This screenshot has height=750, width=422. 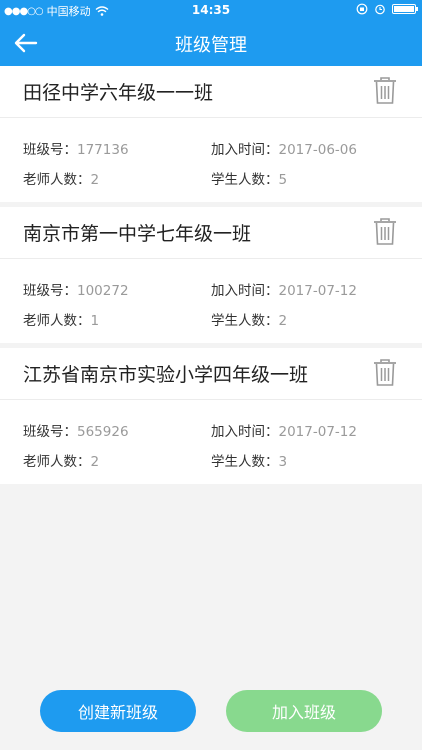 I want to click on top-bar: ●●●○○ 中国移动 14:35 班级管理, so click(x=211, y=33).